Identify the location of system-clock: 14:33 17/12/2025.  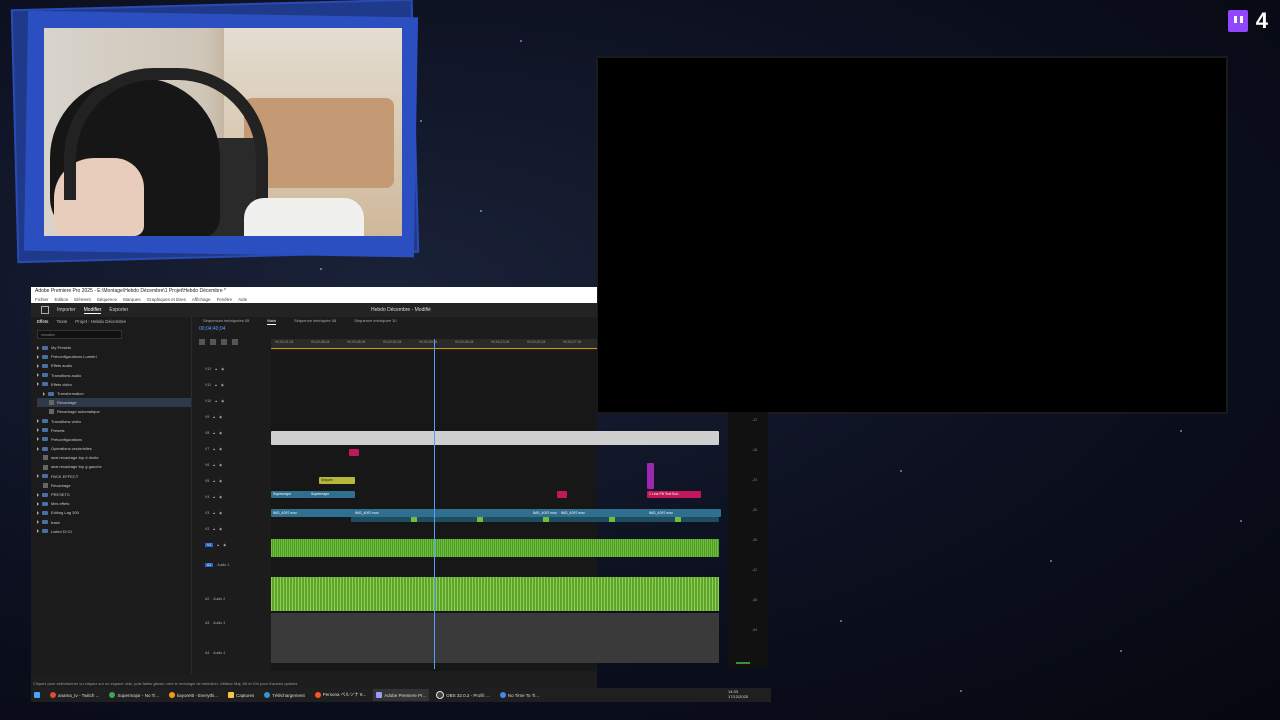
(738, 694).